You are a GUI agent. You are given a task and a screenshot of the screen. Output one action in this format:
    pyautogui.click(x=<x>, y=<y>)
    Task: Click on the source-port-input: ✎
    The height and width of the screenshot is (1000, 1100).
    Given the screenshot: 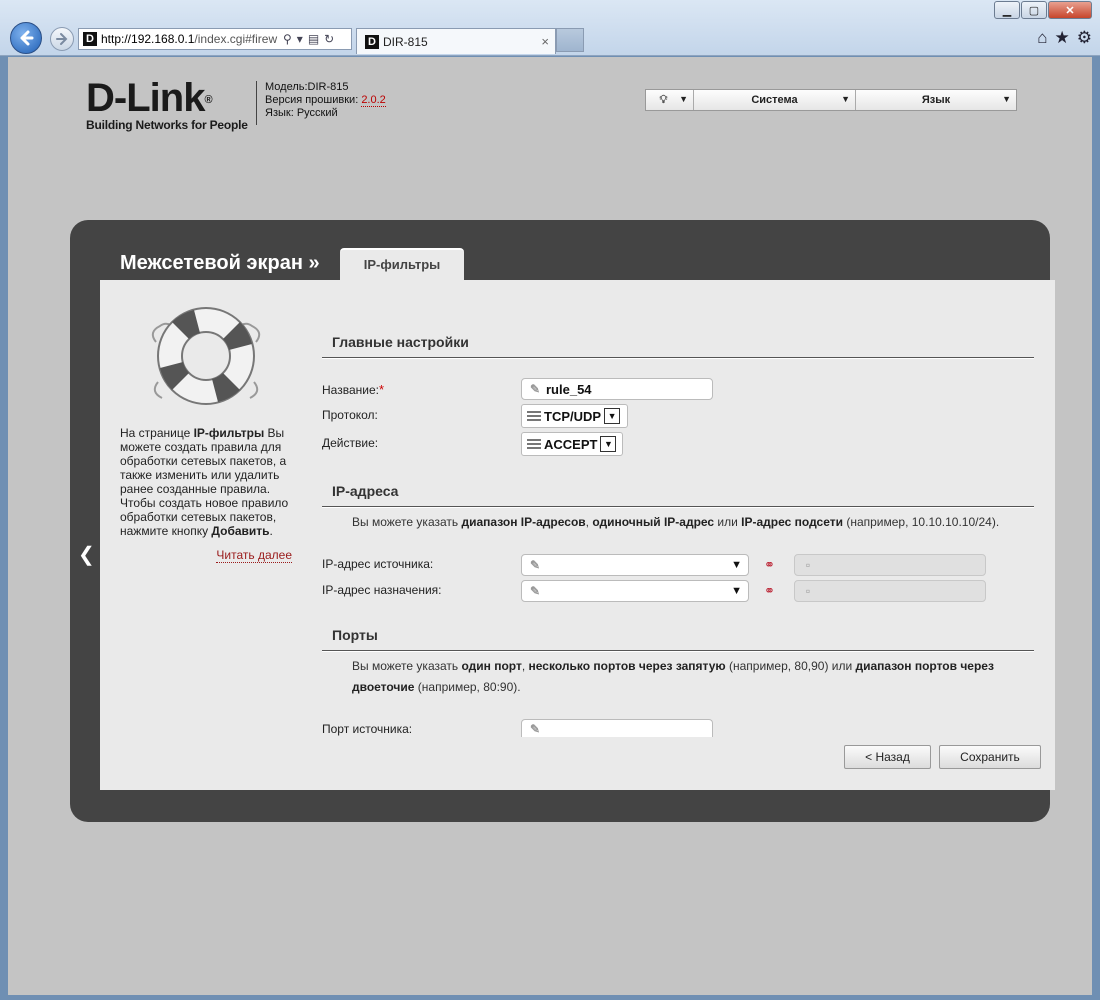 What is the action you would take?
    pyautogui.click(x=617, y=728)
    